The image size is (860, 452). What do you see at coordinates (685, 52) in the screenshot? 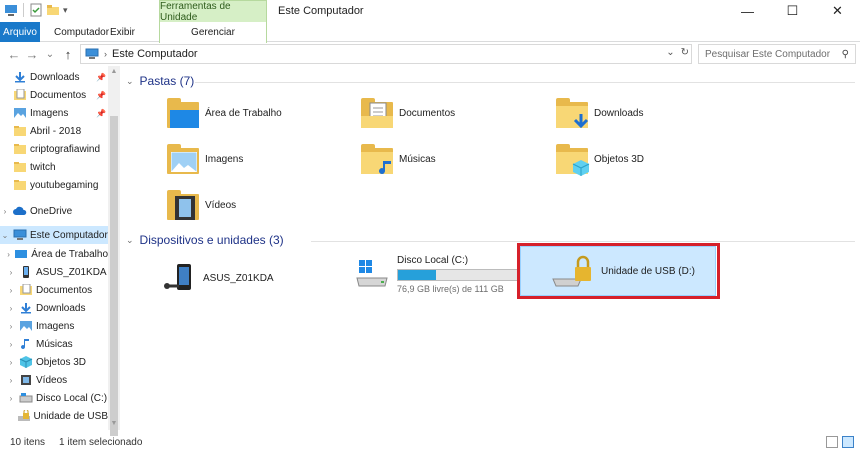
I see `refresh-icon: ↻` at bounding box center [685, 52].